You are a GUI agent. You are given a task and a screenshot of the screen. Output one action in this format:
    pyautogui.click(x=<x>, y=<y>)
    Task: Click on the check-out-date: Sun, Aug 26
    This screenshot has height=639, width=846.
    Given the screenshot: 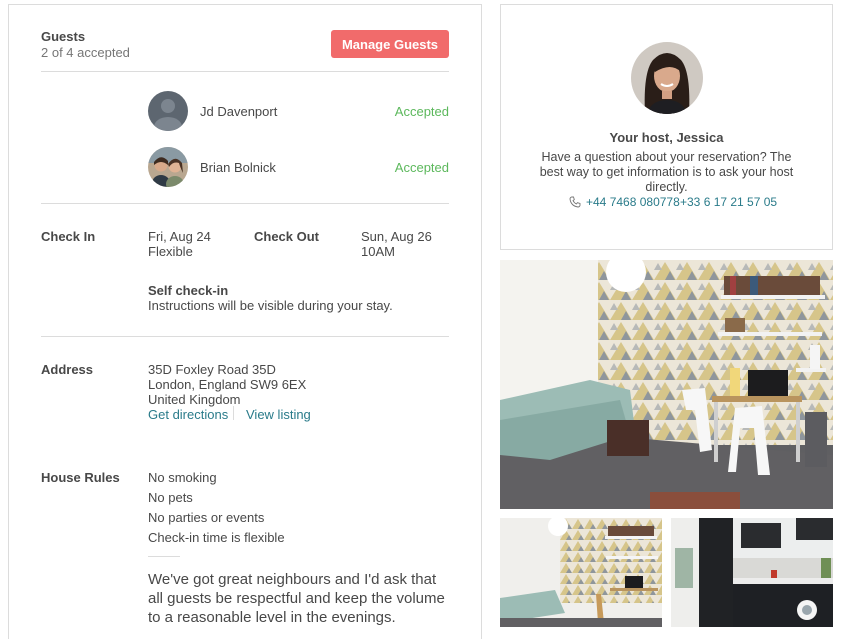 What is the action you would take?
    pyautogui.click(x=396, y=236)
    